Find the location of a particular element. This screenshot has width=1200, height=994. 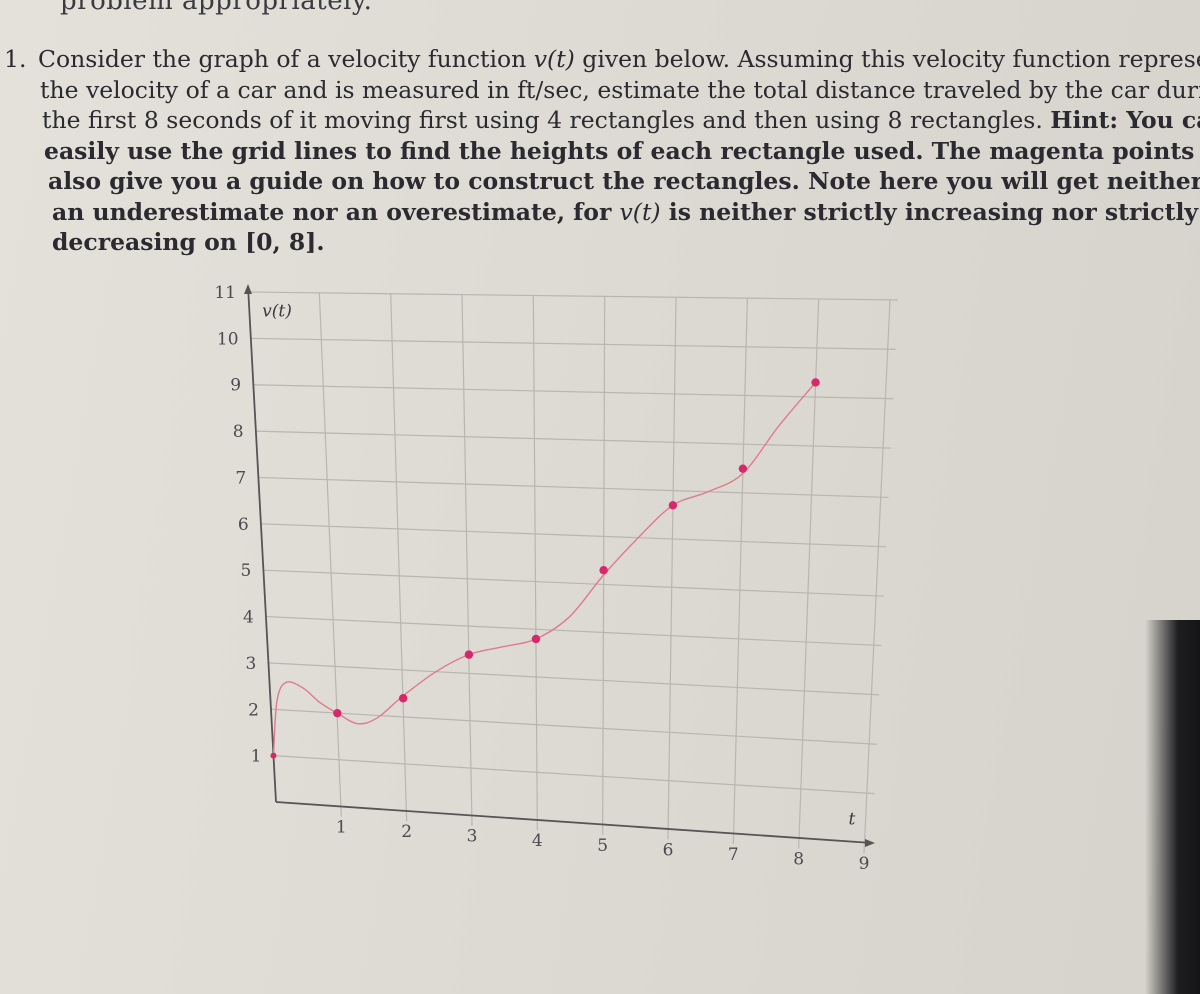

x-tick-label: 4 is located at coordinates (537, 841).